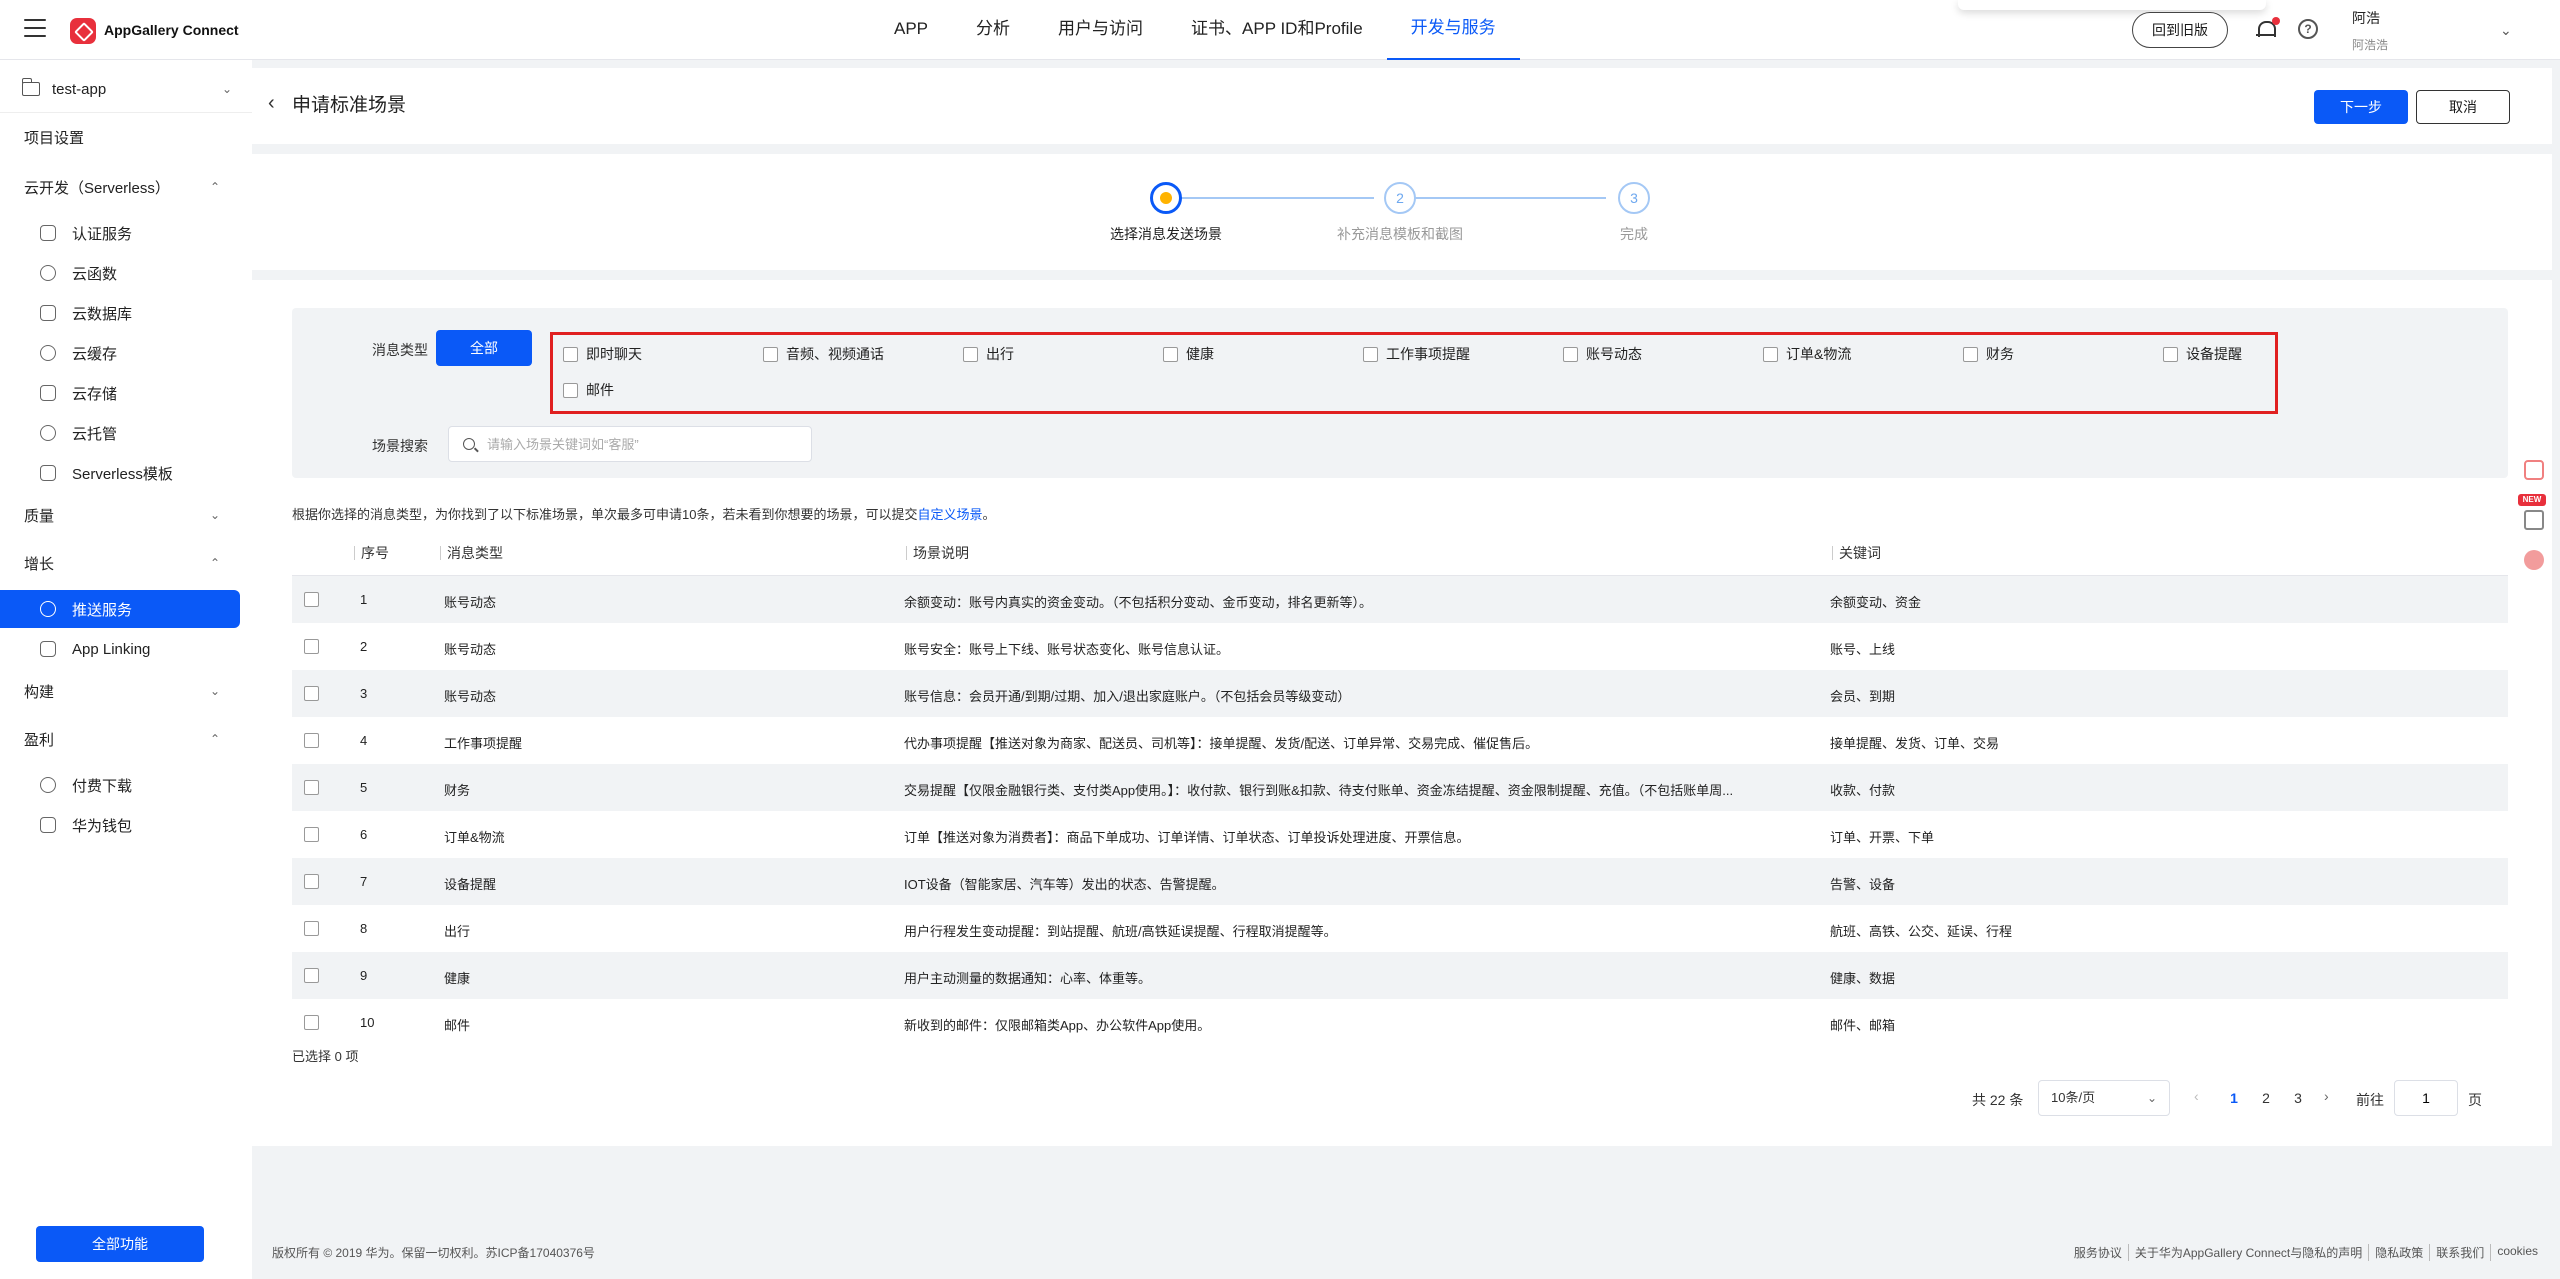 The image size is (2560, 1279). Describe the element at coordinates (1416, 354) in the screenshot. I see `message-type-option: 工作事项提醒` at that location.